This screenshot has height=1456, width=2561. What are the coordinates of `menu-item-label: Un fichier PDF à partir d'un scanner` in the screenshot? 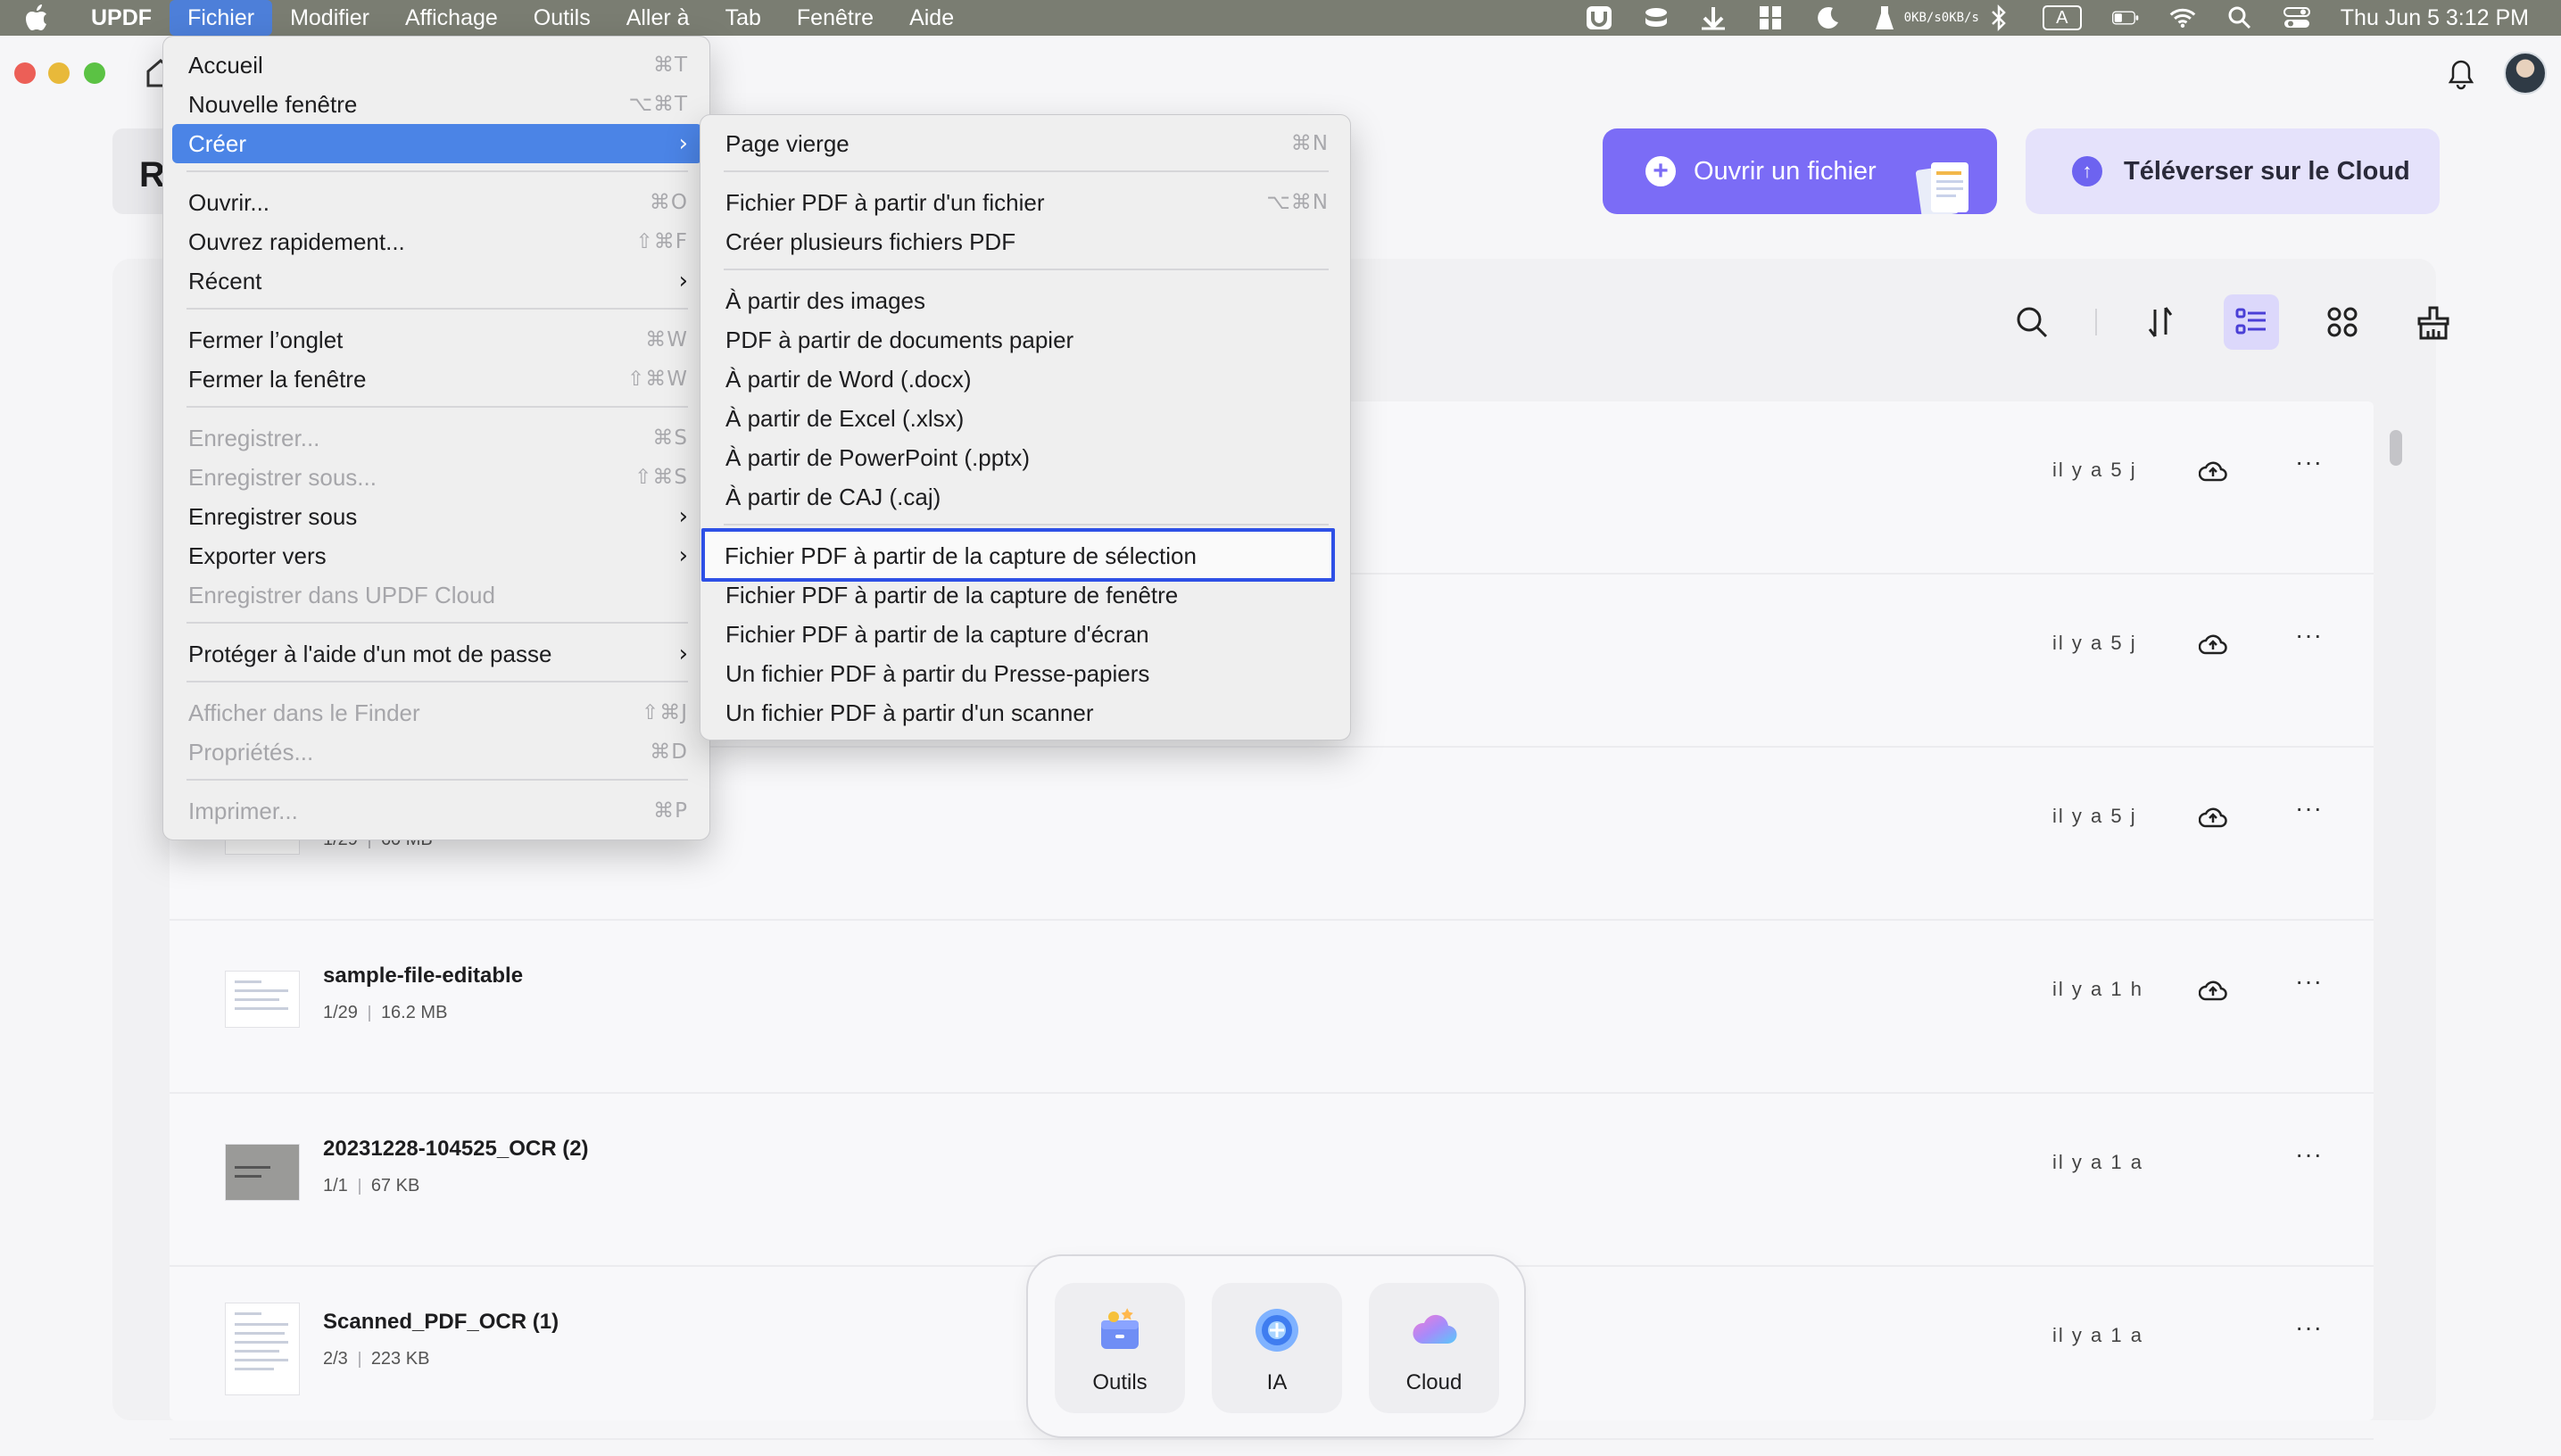 It's located at (909, 712).